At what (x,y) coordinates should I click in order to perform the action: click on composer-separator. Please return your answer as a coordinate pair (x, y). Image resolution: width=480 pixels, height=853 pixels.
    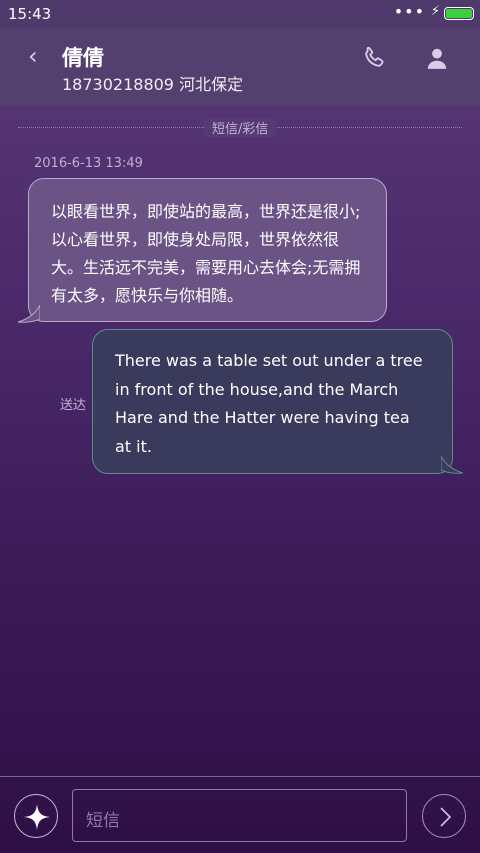
    Looking at the image, I should click on (240, 776).